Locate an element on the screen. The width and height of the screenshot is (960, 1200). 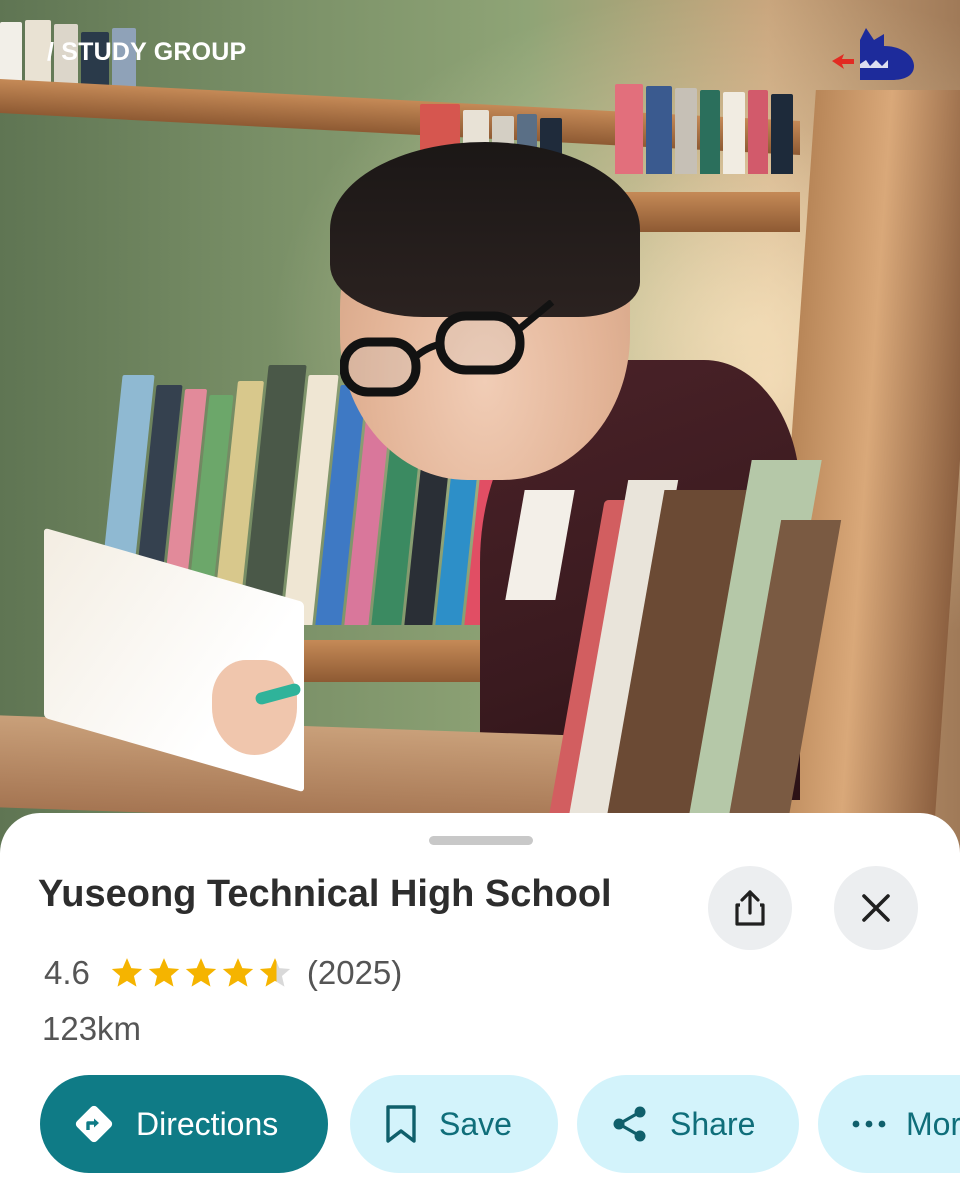
action-bar: Directions Save Share Mor is located at coordinates (500, 1125).